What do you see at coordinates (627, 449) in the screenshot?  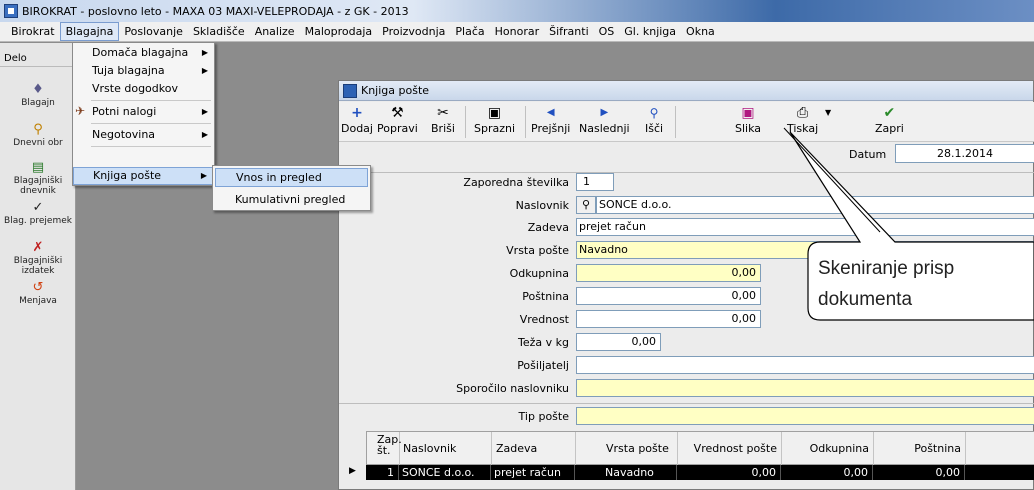 I see `col-vrsta-poste: Vrsta pošte` at bounding box center [627, 449].